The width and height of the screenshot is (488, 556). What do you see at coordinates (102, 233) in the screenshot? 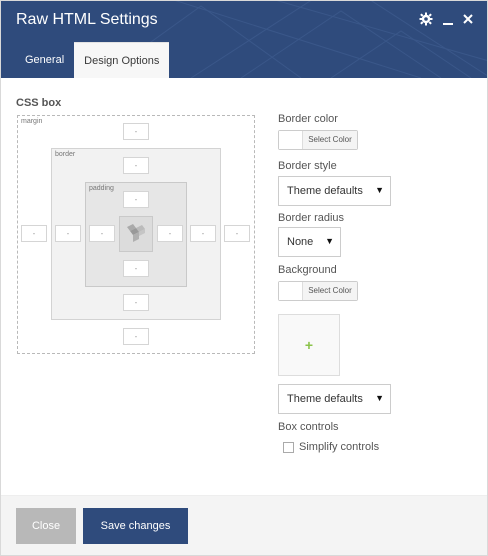
I see `padding-left-input: -` at bounding box center [102, 233].